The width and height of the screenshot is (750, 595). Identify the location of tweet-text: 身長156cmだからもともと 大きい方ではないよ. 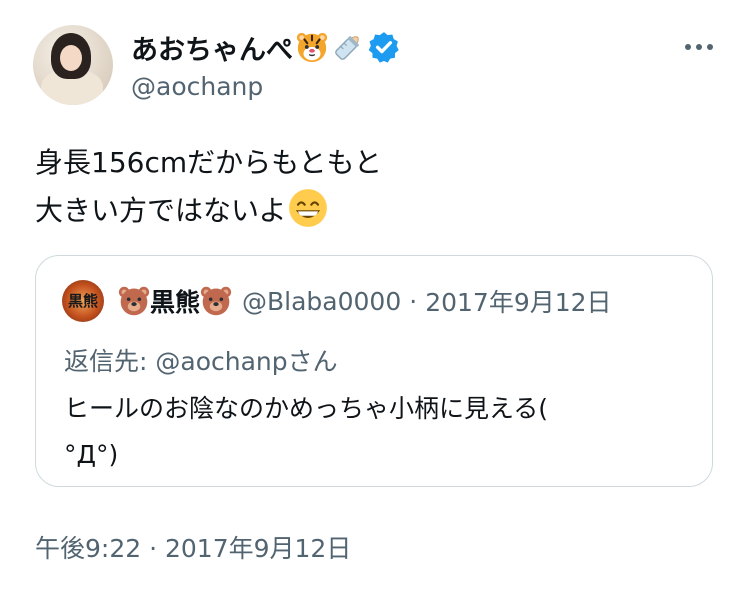
(375, 187).